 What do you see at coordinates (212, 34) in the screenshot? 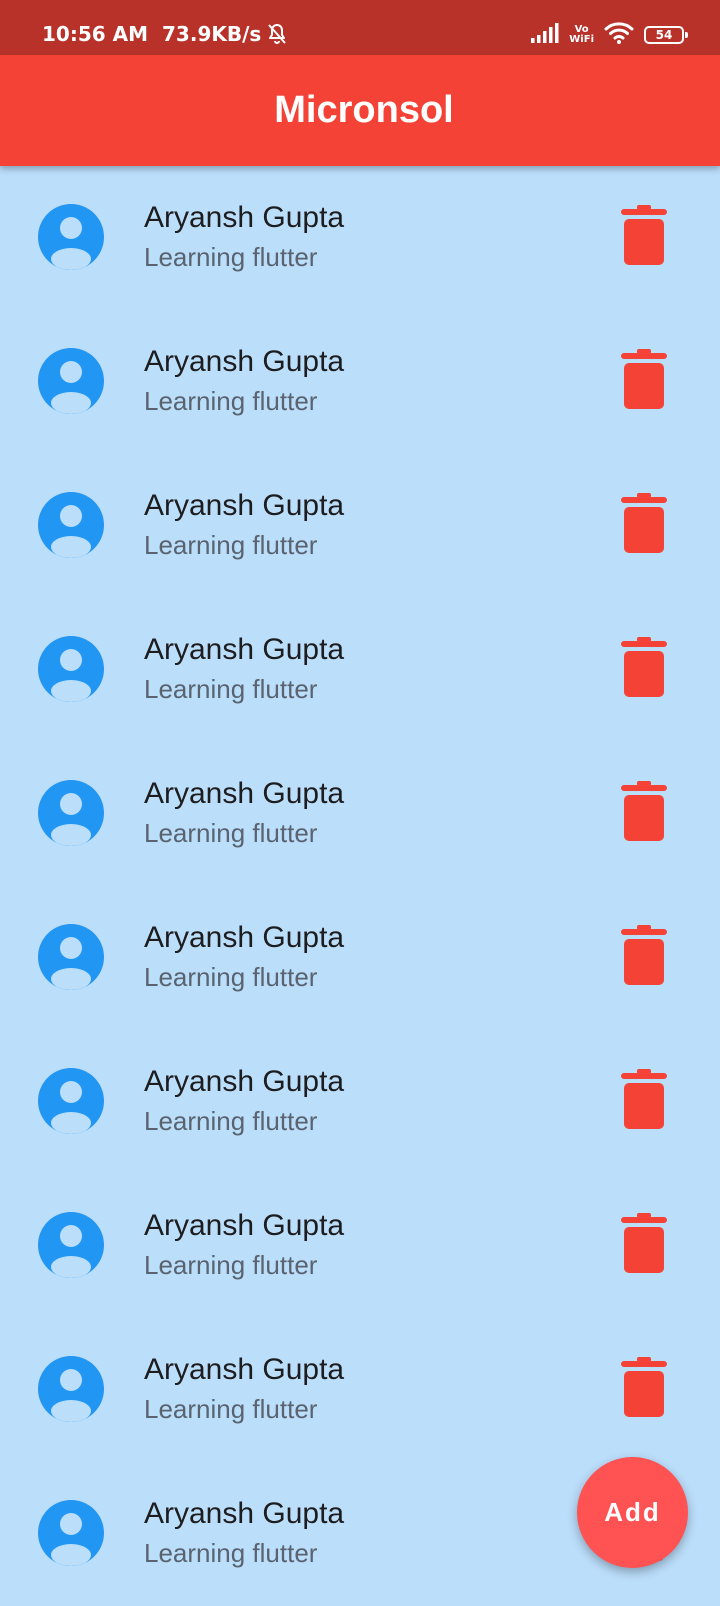
I see `network-speed: 73.9KB/s` at bounding box center [212, 34].